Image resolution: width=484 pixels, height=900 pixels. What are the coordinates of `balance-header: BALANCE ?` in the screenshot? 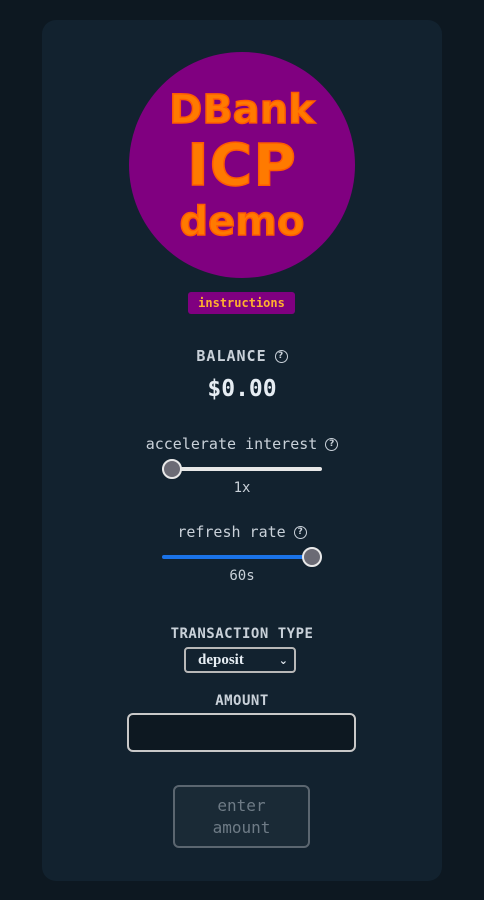 It's located at (242, 356).